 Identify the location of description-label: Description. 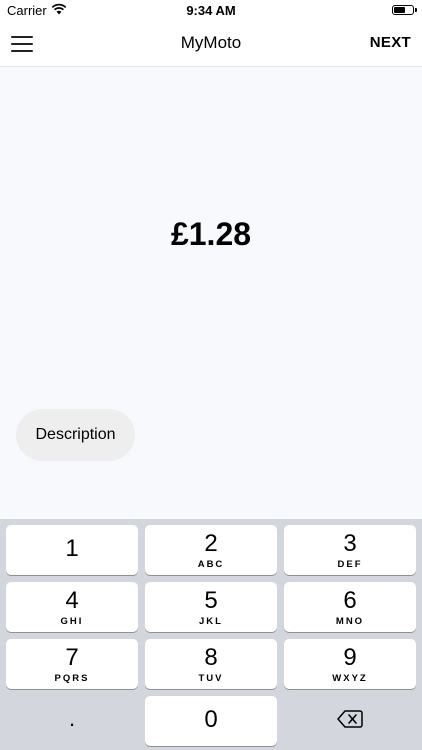
(75, 434).